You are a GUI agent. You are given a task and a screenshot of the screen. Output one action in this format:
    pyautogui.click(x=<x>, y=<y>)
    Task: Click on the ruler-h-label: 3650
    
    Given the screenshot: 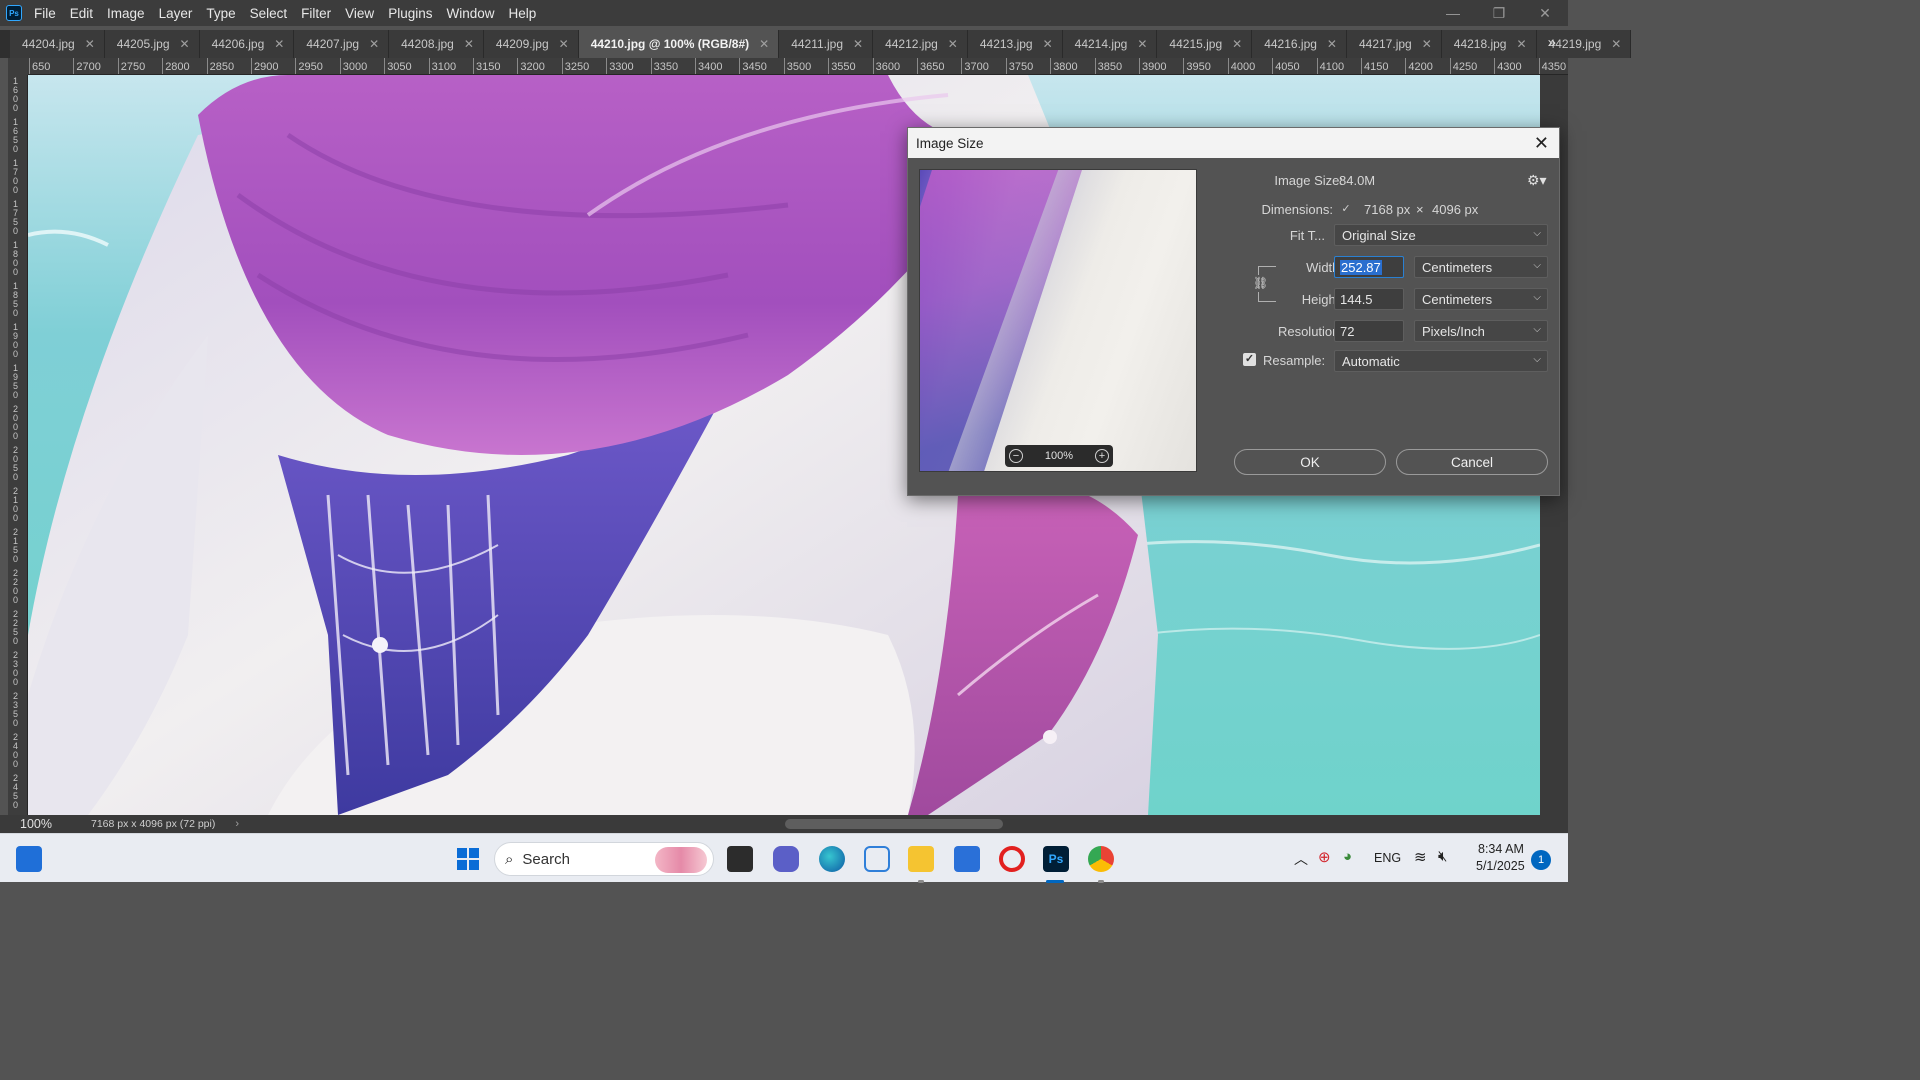 What is the action you would take?
    pyautogui.click(x=932, y=67)
    